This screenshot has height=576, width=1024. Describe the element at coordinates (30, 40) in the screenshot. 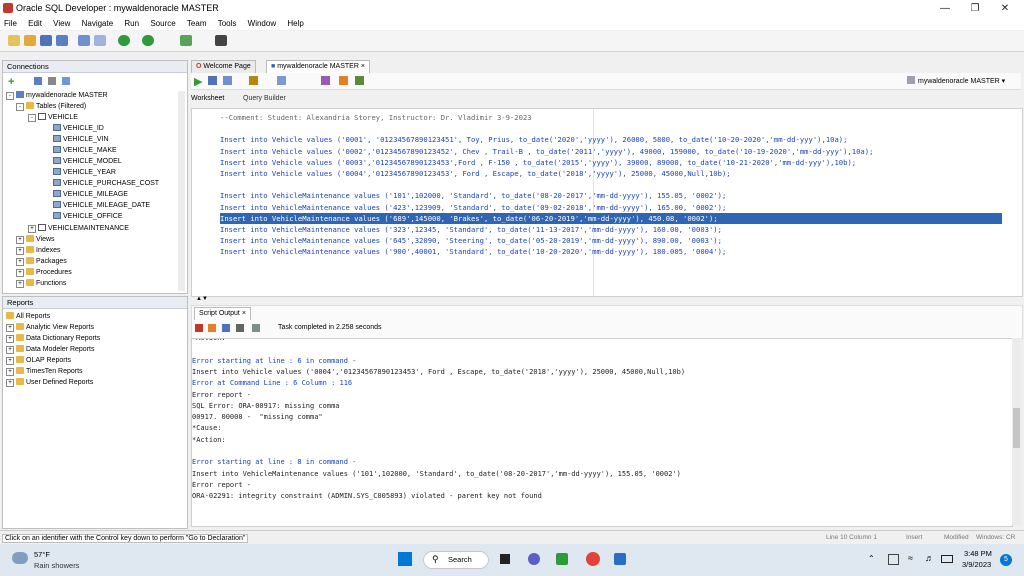

I see `open-icon` at that location.